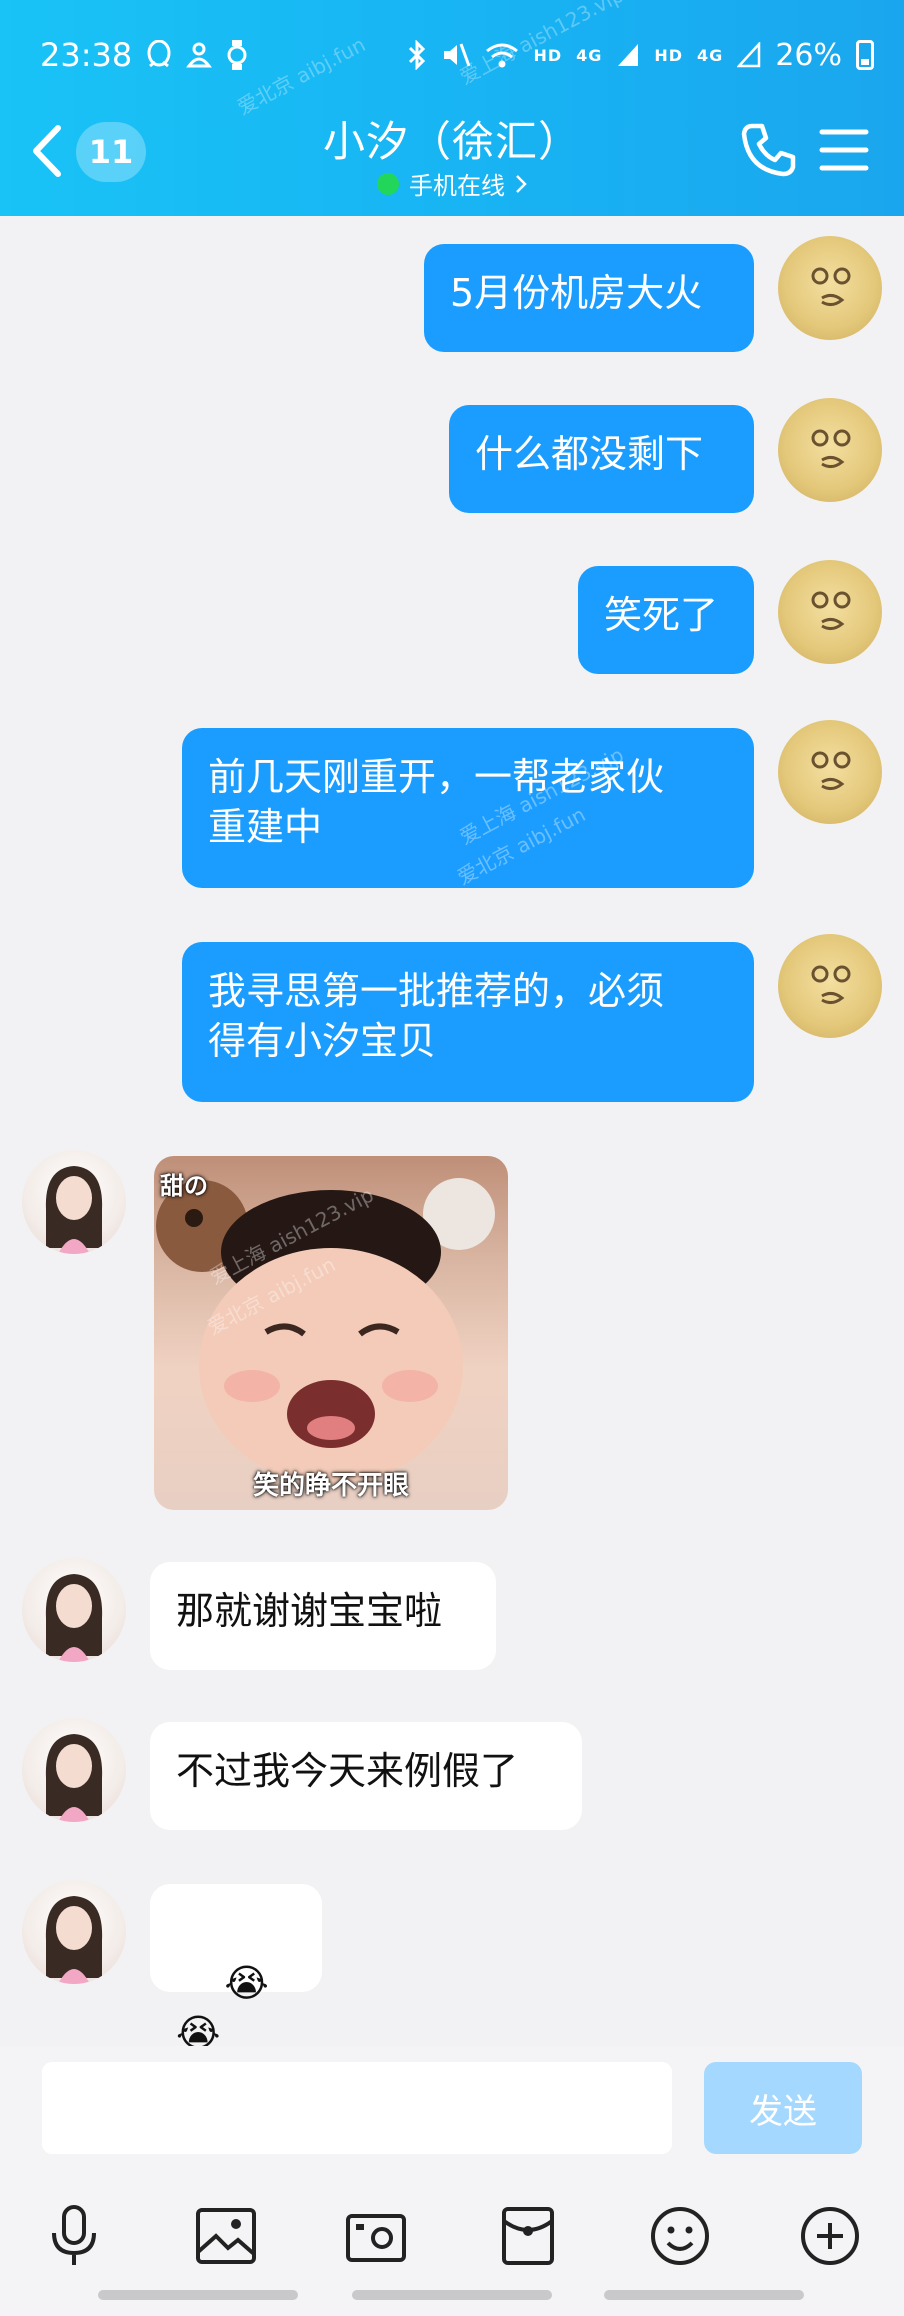 The width and height of the screenshot is (904, 2316). Describe the element at coordinates (669, 55) in the screenshot. I see `network-hd-2: HD` at that location.